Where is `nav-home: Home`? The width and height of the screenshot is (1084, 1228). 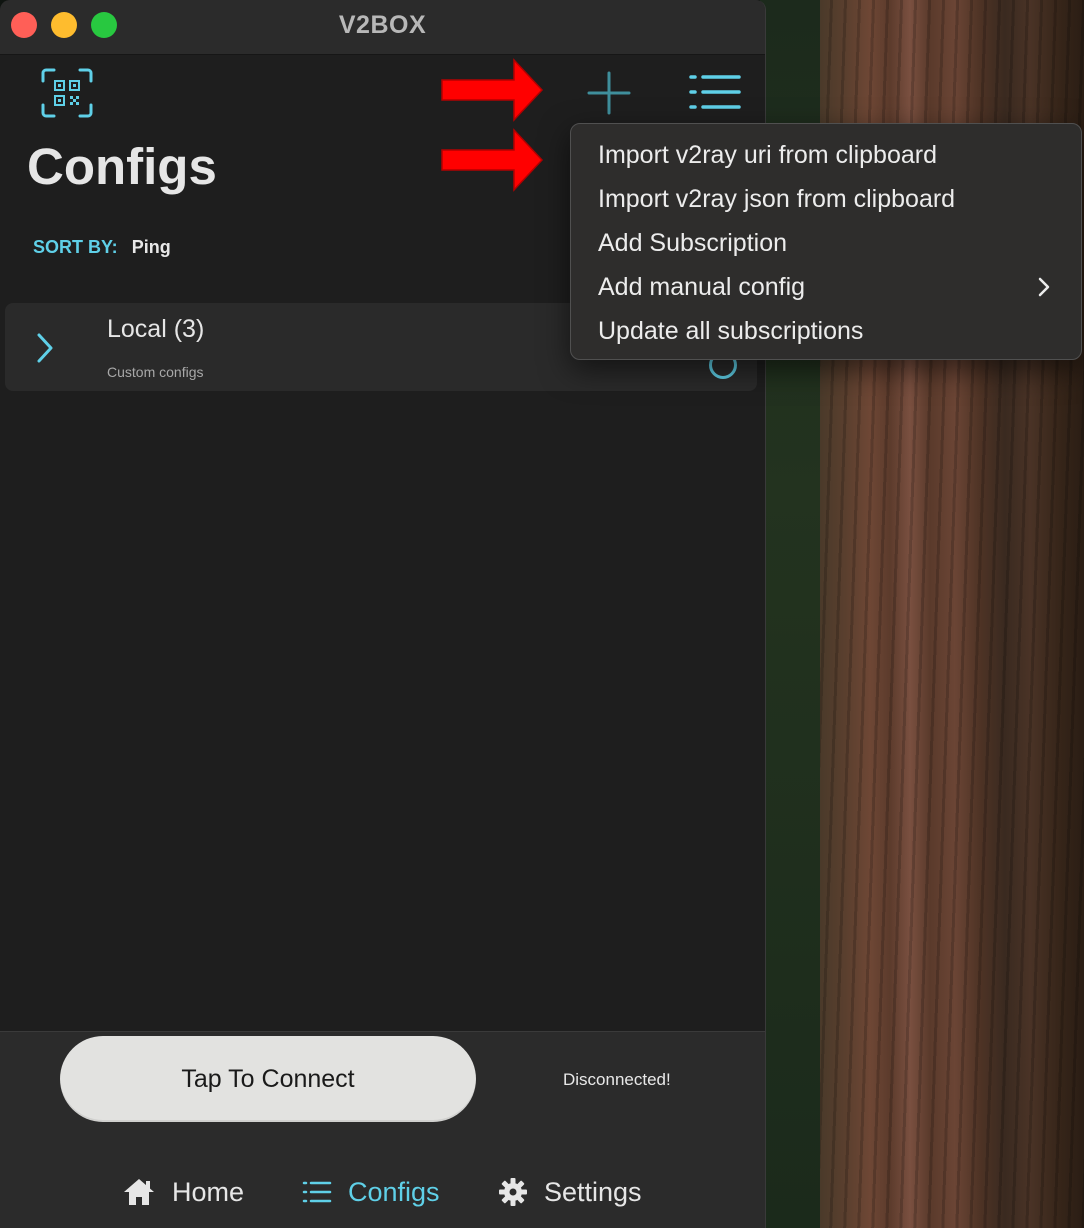 nav-home: Home is located at coordinates (183, 1192).